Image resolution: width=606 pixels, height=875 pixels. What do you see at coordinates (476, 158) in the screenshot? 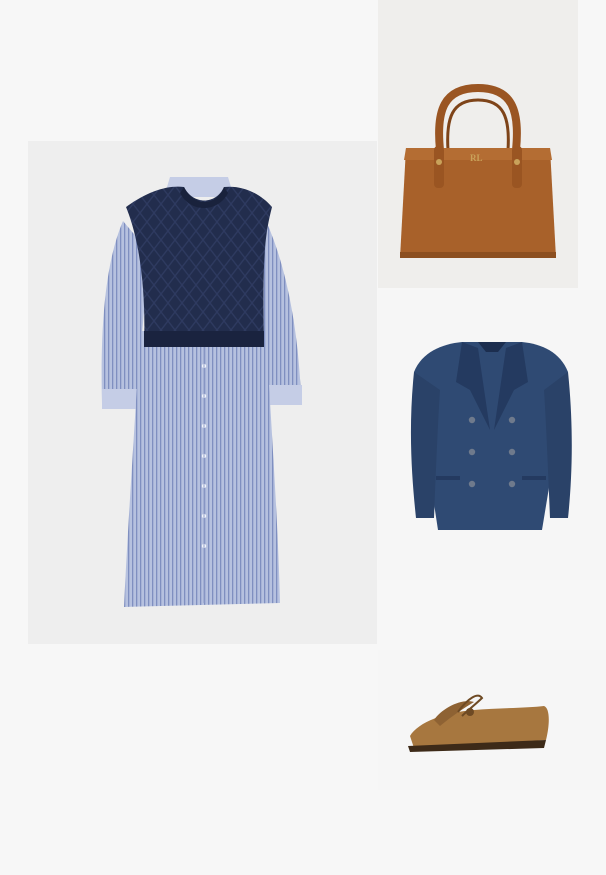
I see `bag-logo: RL` at bounding box center [476, 158].